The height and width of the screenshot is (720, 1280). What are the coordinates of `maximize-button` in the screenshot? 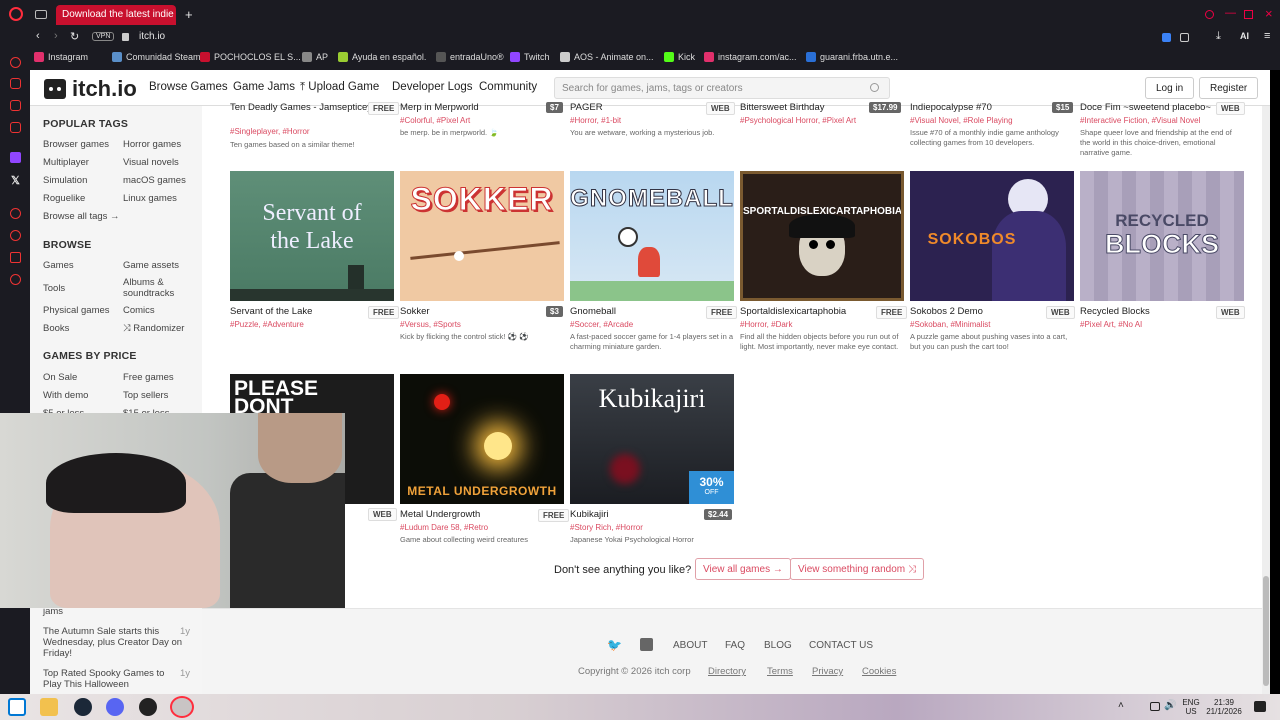 It's located at (1248, 14).